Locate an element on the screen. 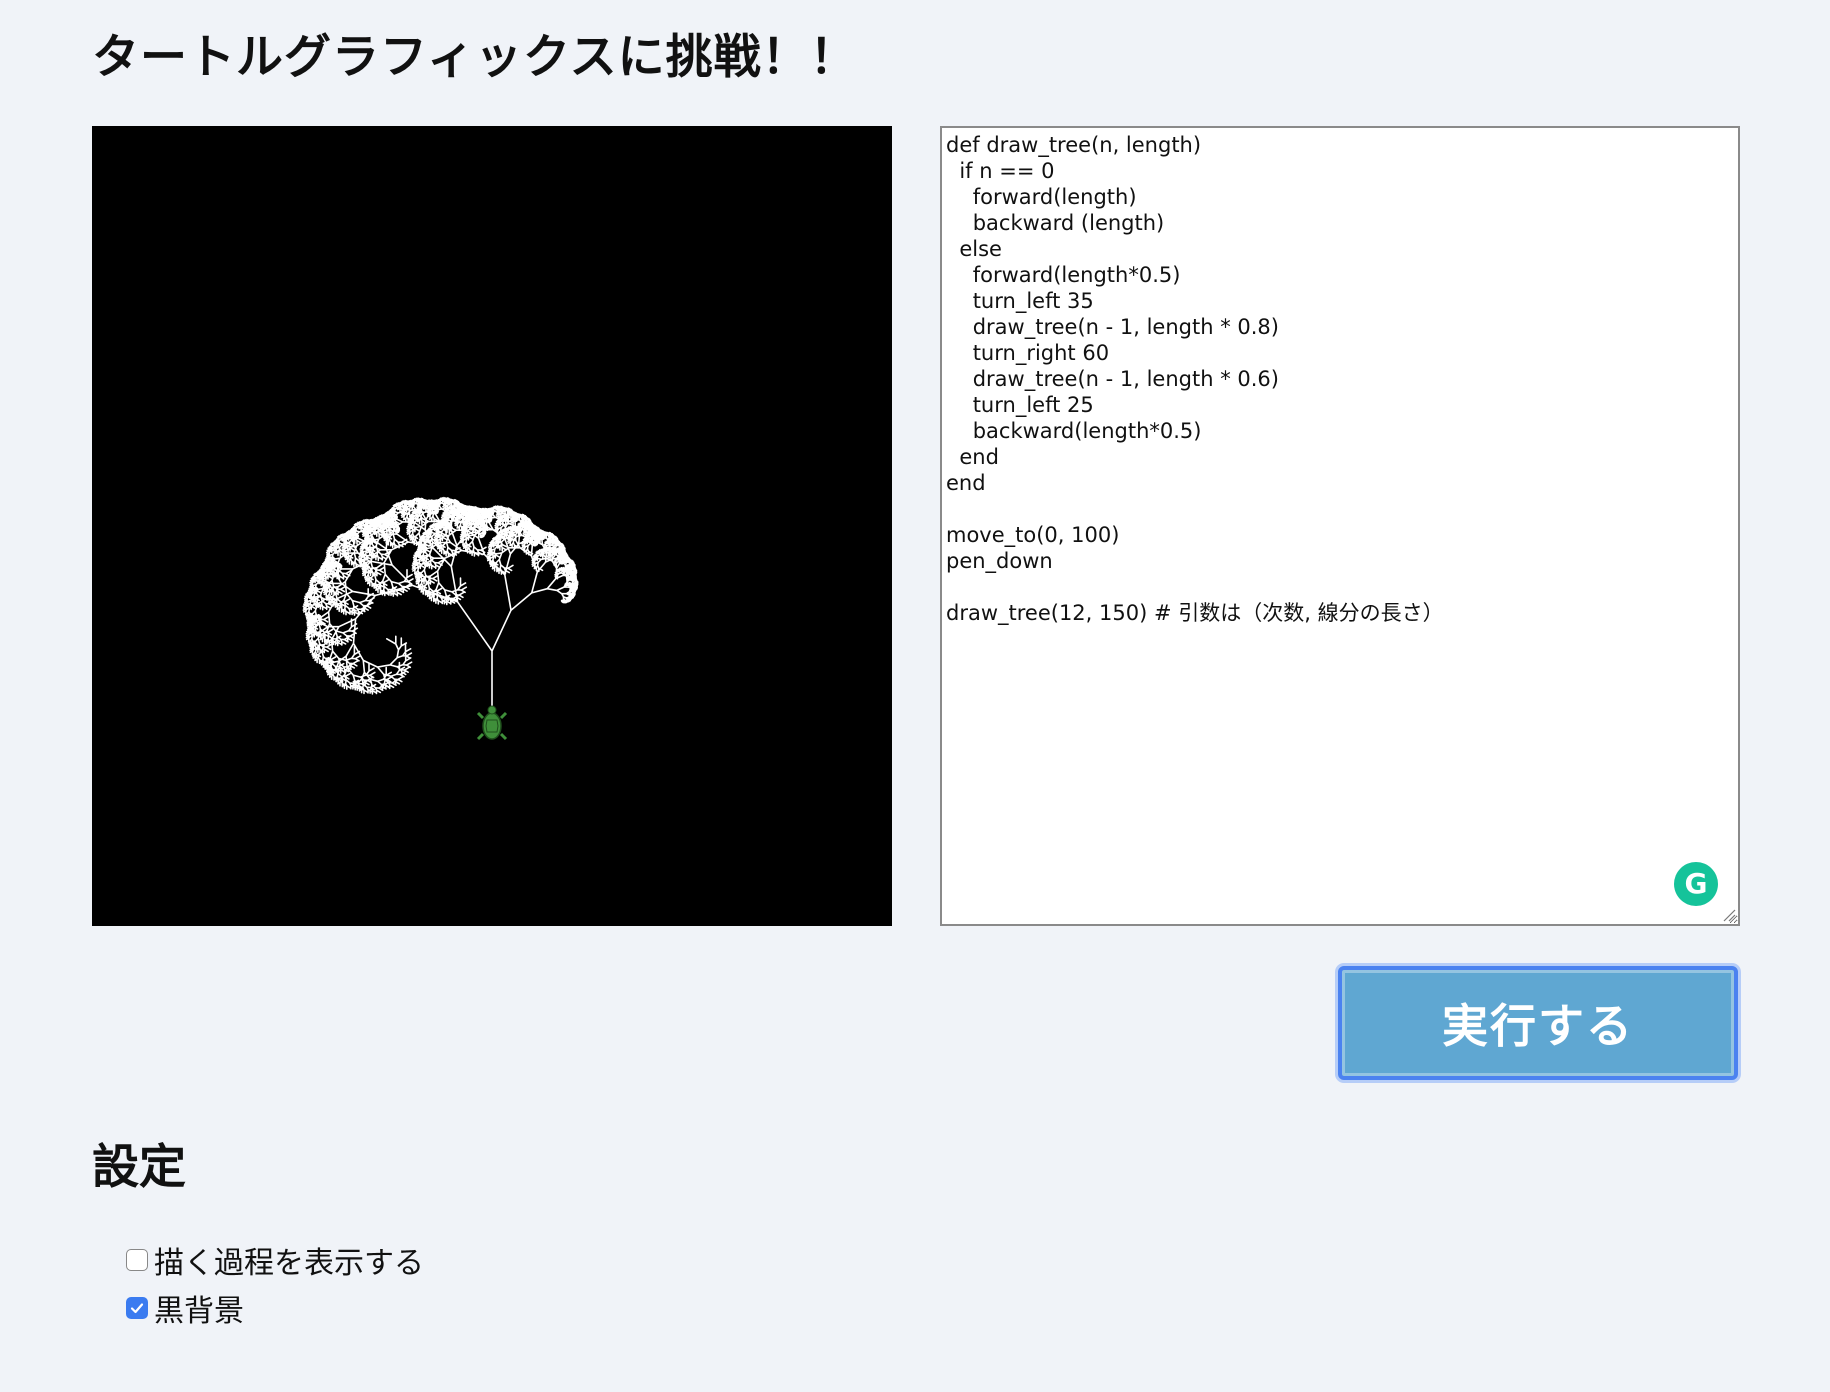 The width and height of the screenshot is (1830, 1392). show-process-checkbox is located at coordinates (137, 1260).